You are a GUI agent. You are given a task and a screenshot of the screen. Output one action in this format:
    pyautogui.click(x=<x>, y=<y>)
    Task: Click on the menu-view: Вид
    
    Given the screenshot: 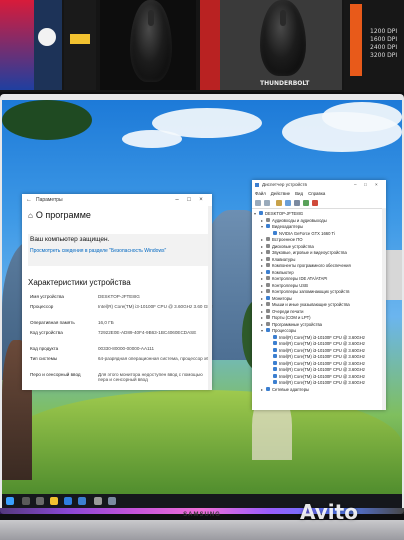 What is the action you would take?
    pyautogui.click(x=299, y=193)
    